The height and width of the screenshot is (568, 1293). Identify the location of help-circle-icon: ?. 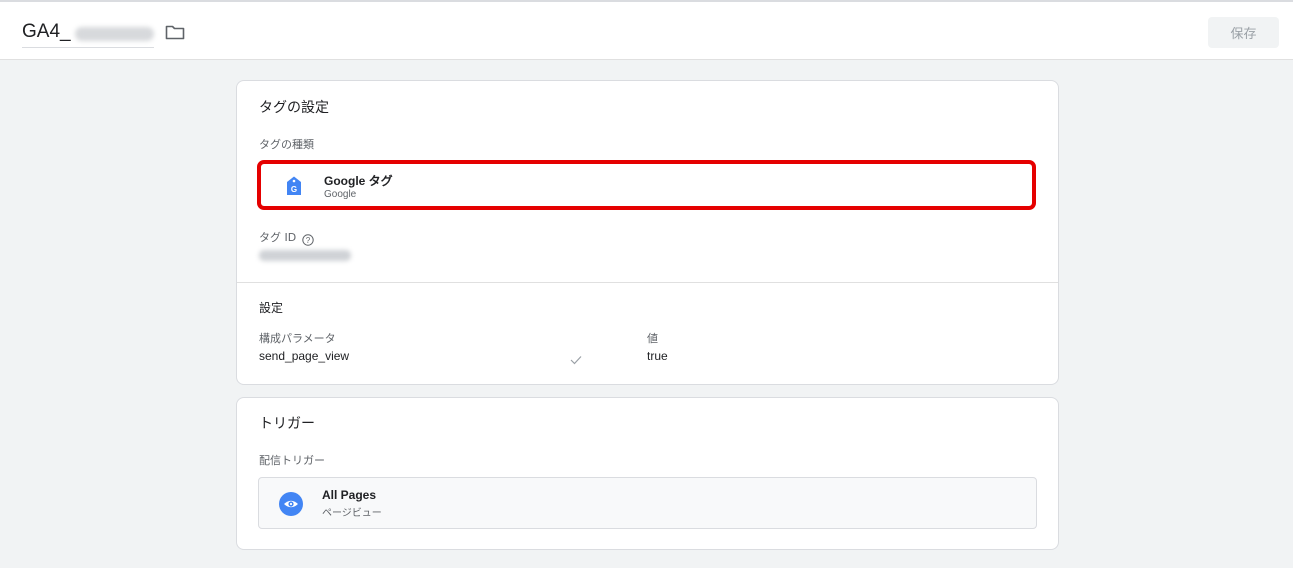
(308, 238).